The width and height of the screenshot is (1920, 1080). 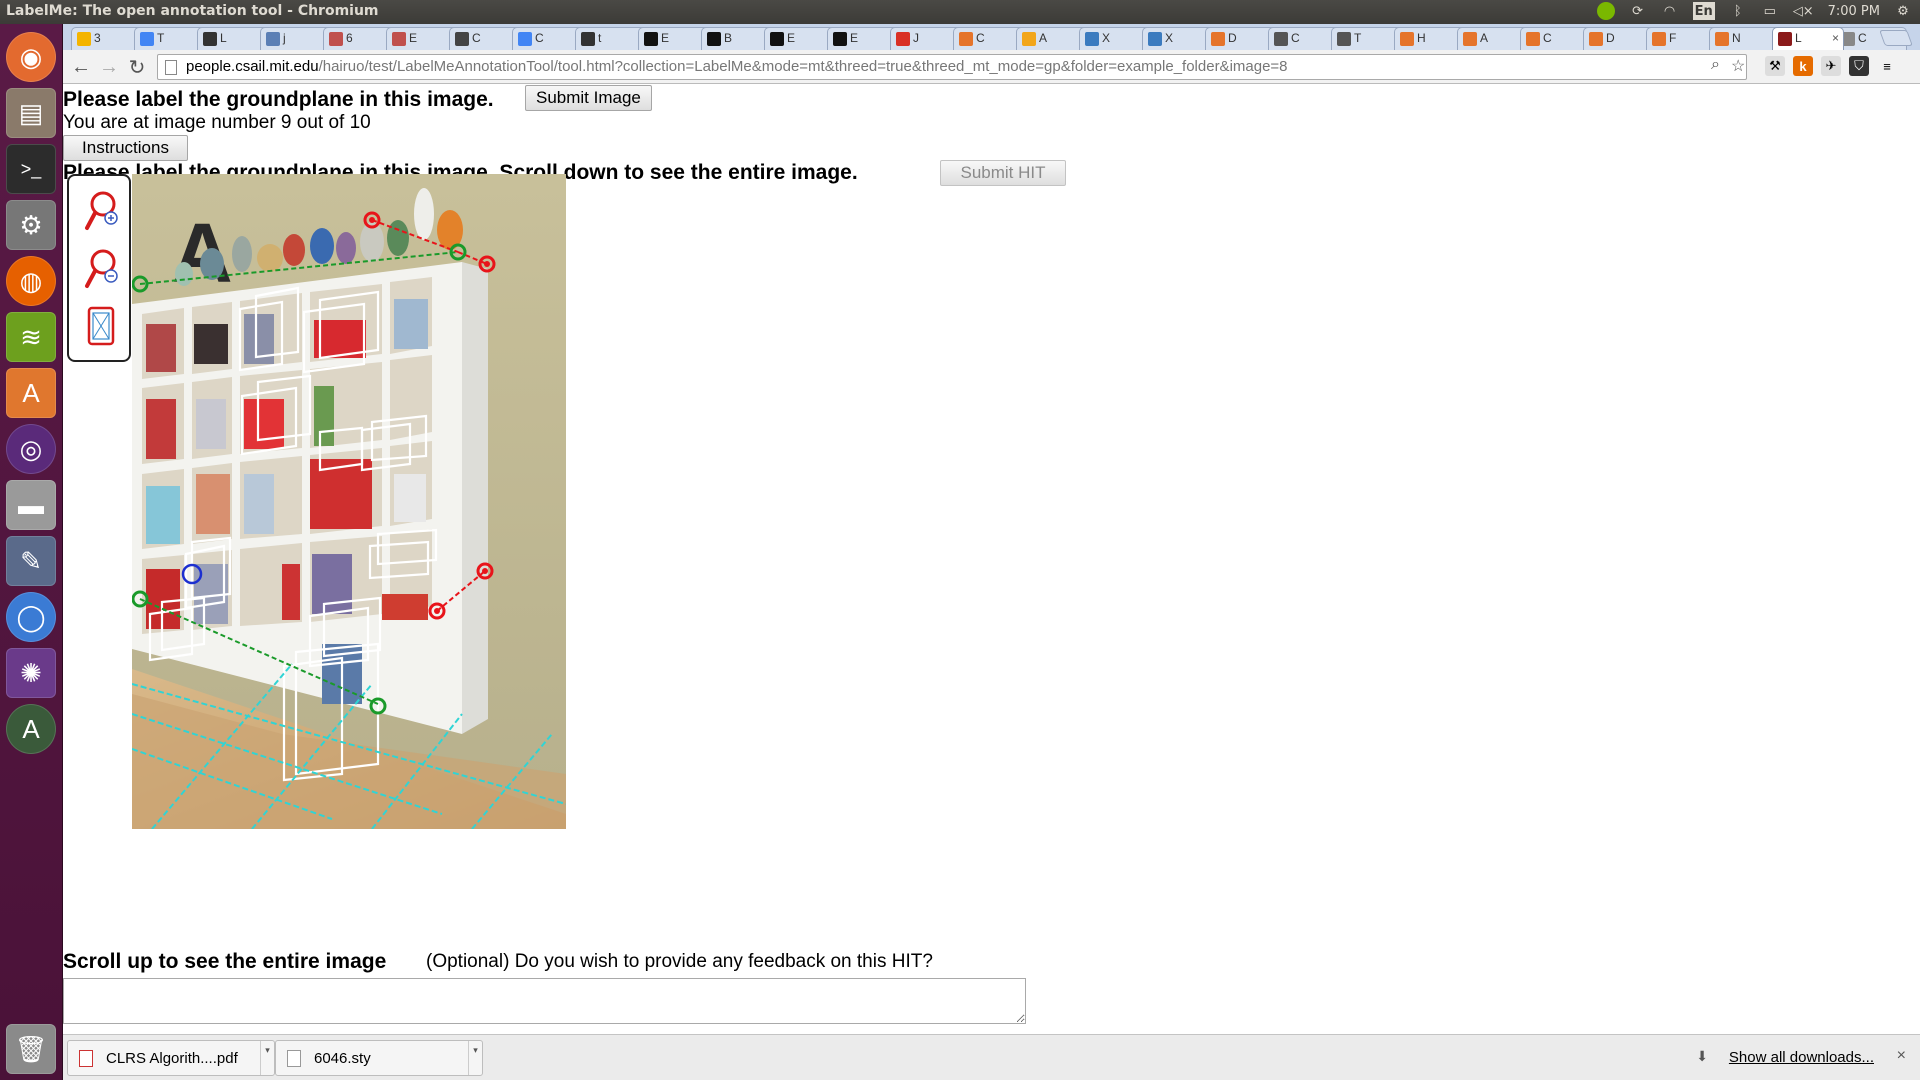 I want to click on text-editor-icon: ✎, so click(x=31, y=561).